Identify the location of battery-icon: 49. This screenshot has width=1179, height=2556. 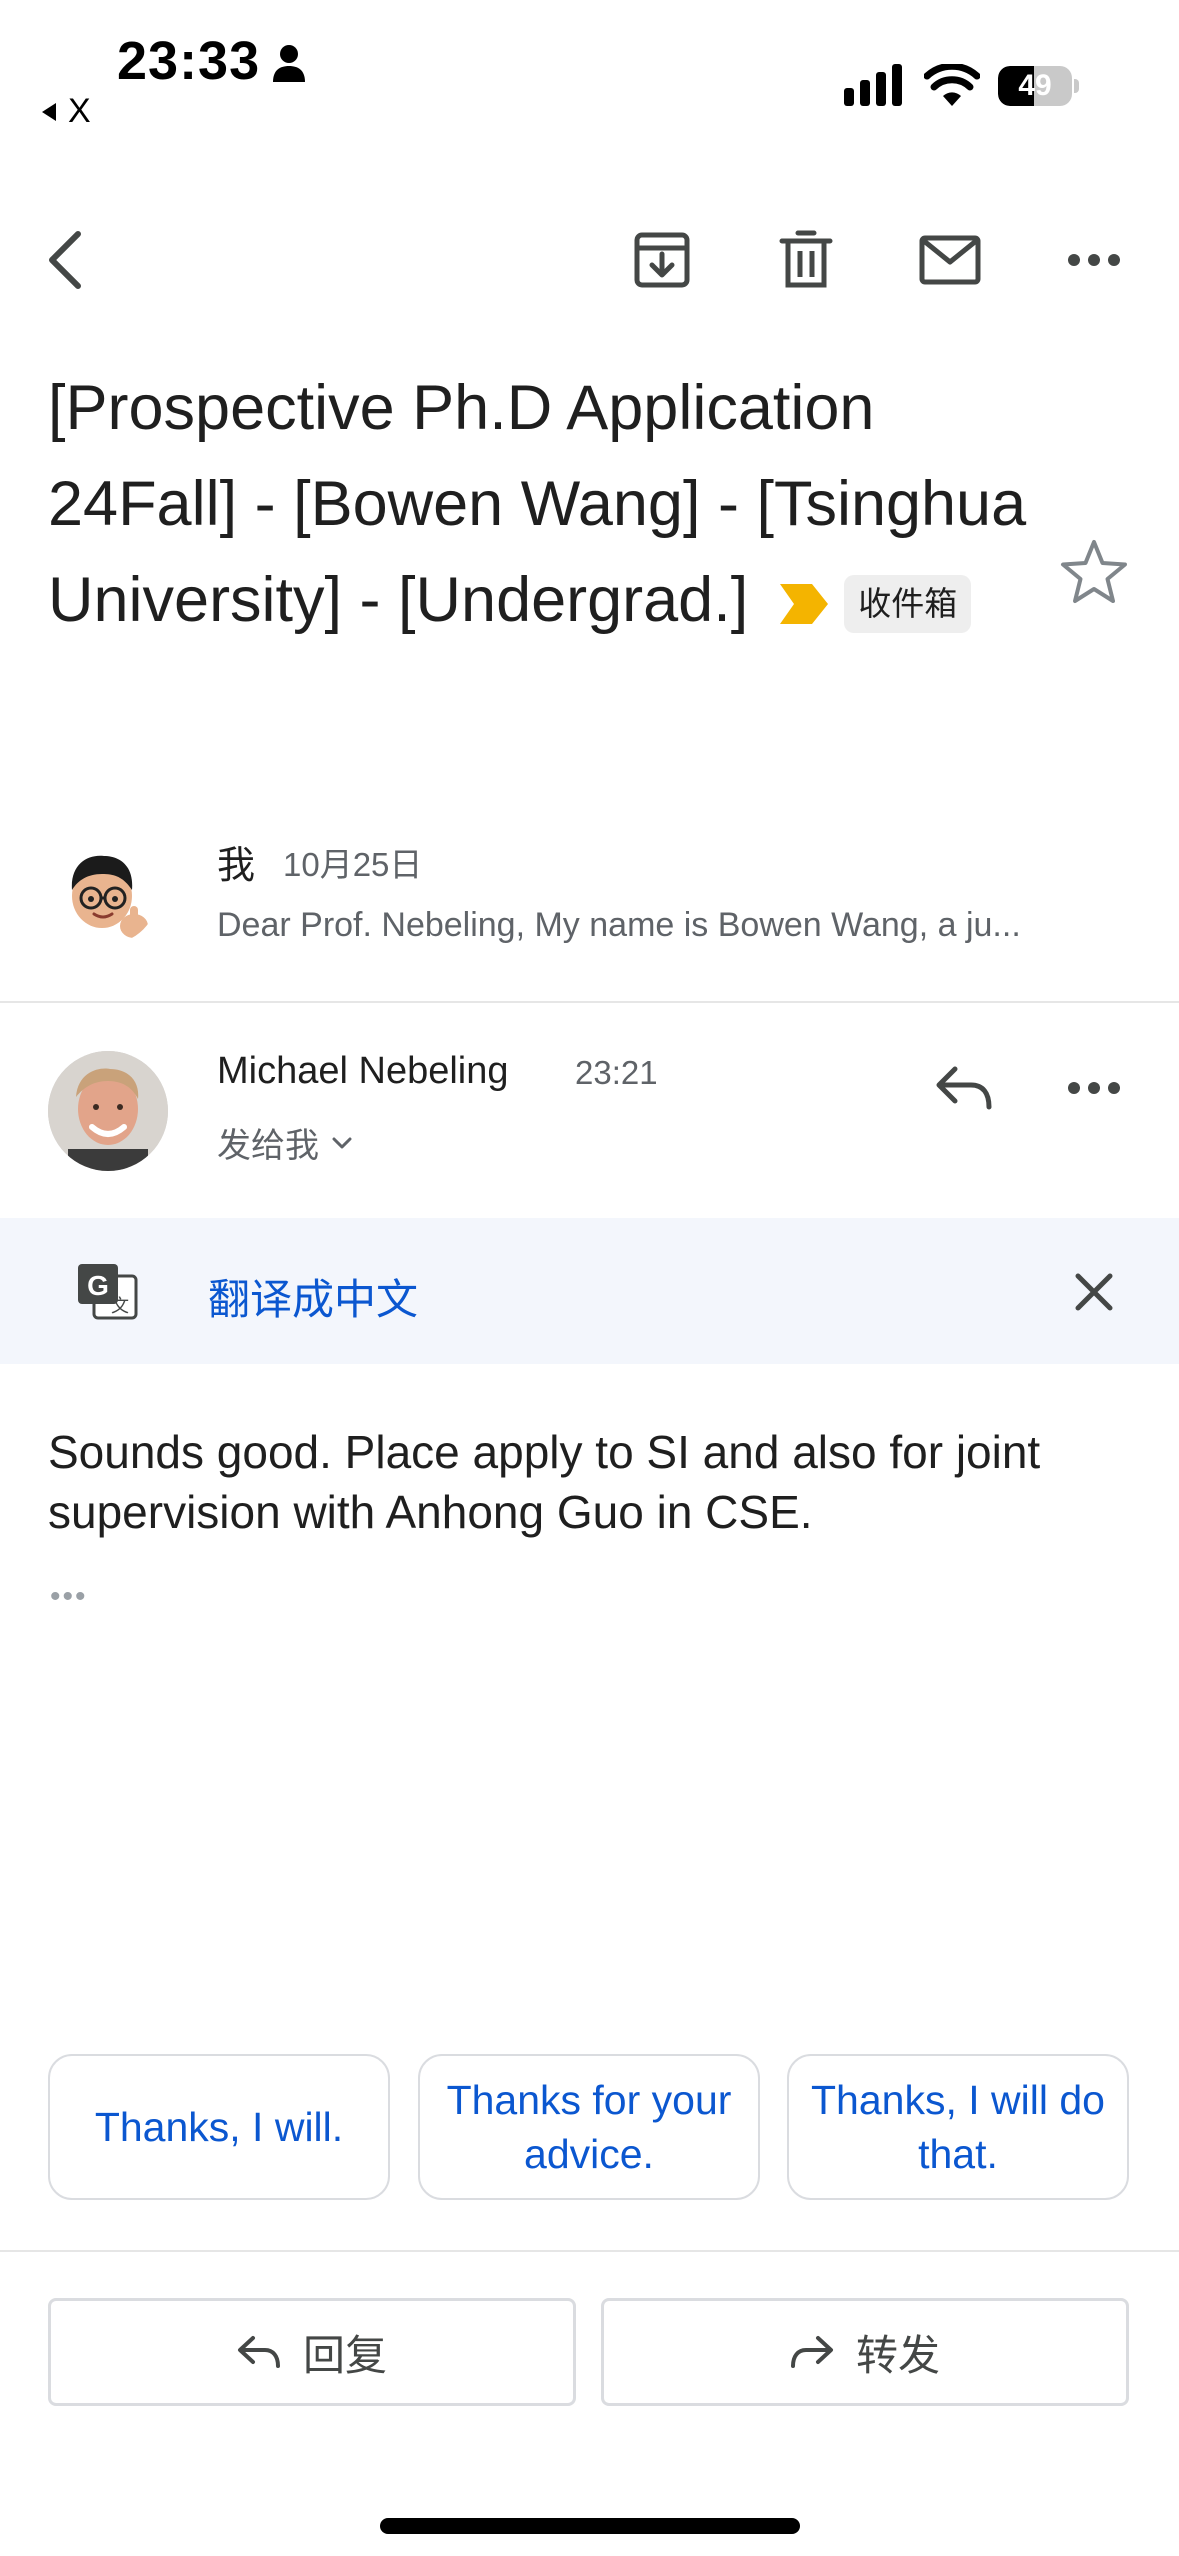
(1038, 86).